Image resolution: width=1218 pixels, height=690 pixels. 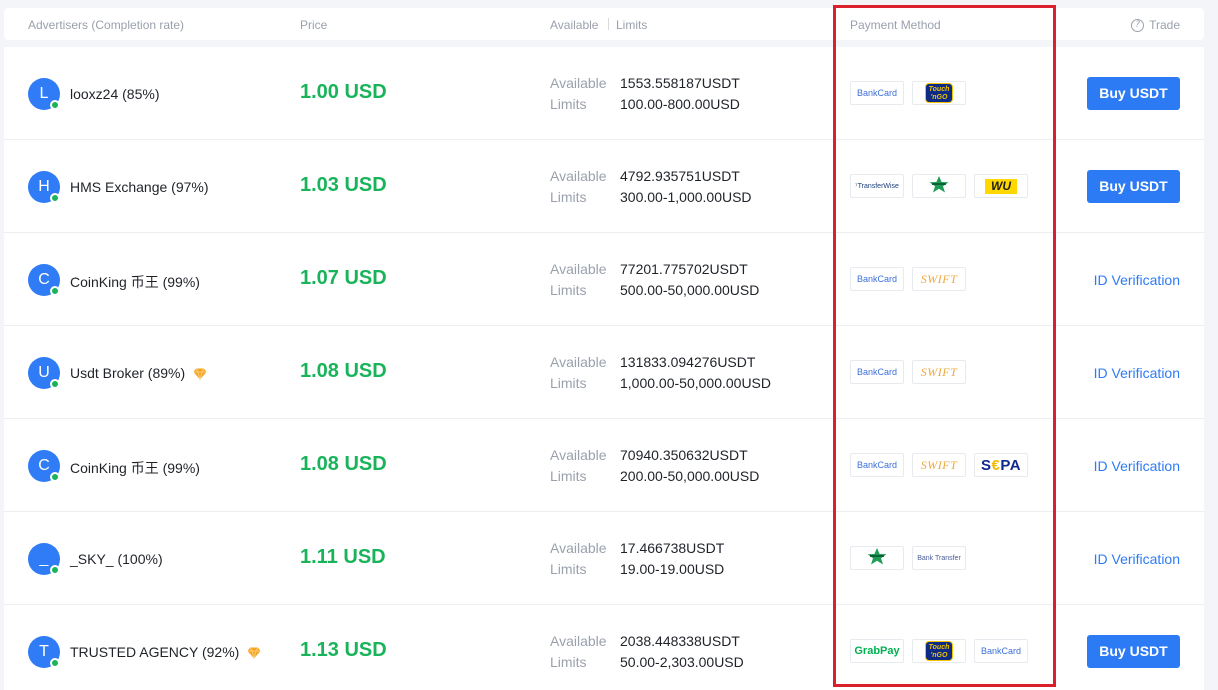 I want to click on offer-price: 1.11 USD, so click(x=343, y=557).